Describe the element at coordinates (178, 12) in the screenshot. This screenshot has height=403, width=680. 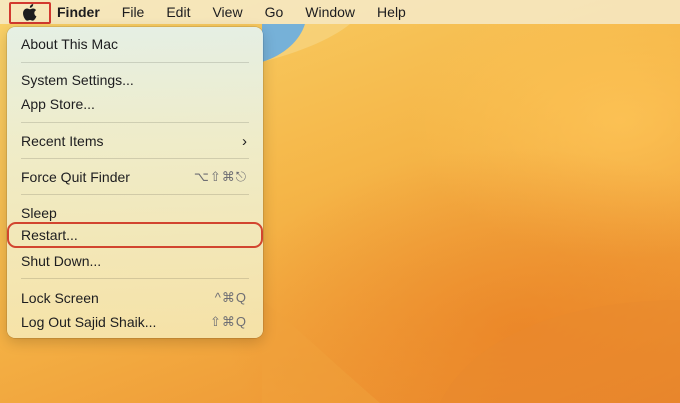
I see `menu-edit: Edit` at that location.